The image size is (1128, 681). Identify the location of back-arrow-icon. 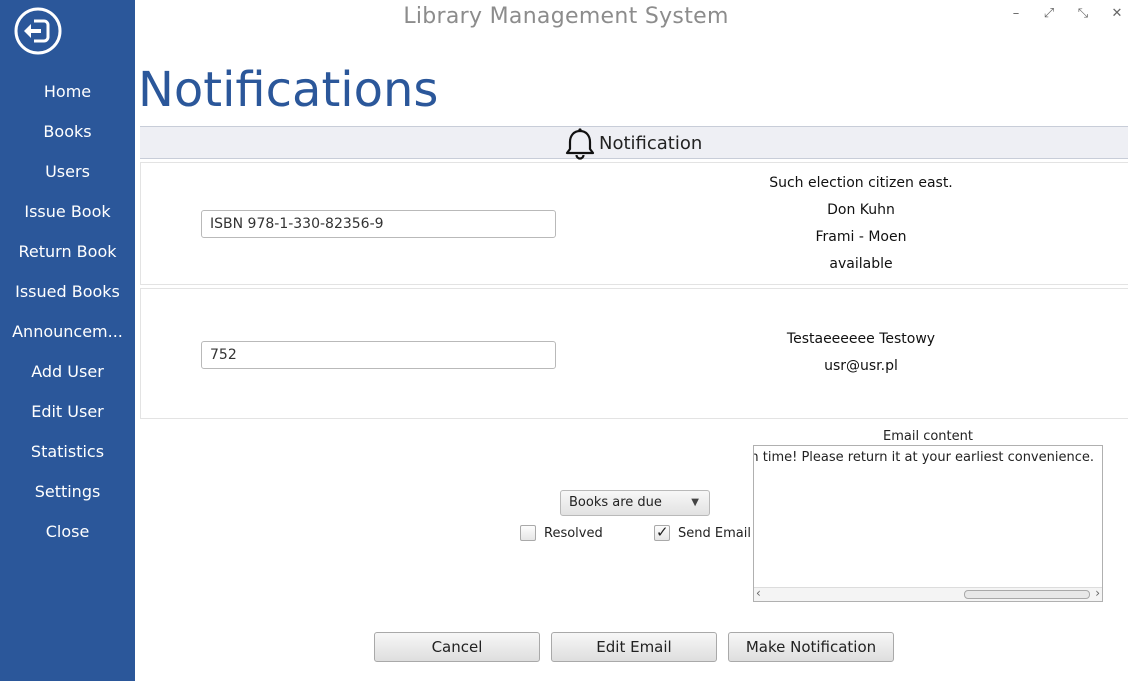
(38, 31).